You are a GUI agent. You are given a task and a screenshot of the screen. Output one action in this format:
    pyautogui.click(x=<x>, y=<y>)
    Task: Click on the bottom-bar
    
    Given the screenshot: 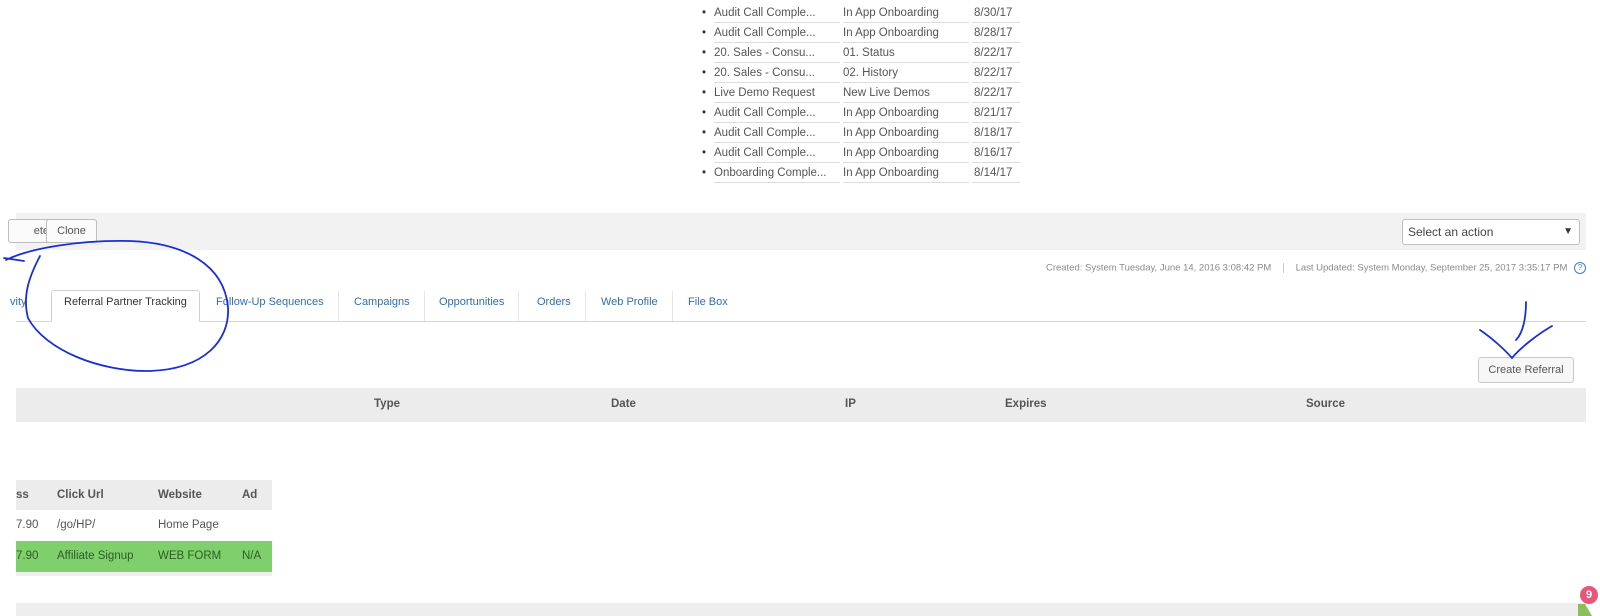 What is the action you would take?
    pyautogui.click(x=801, y=609)
    